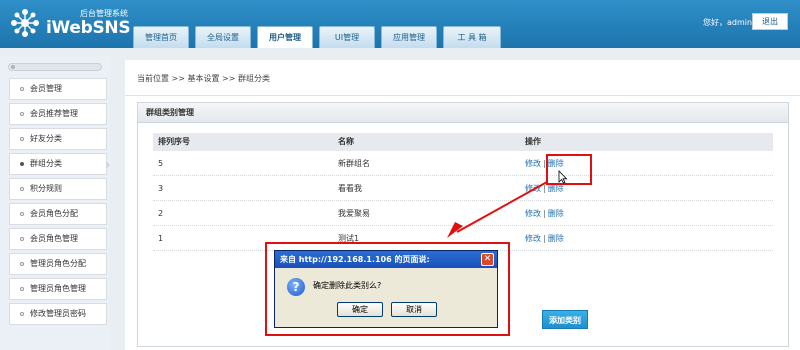 This screenshot has height=350, width=800. I want to click on sidebar-item-label: 修改管理员密码, so click(58, 313).